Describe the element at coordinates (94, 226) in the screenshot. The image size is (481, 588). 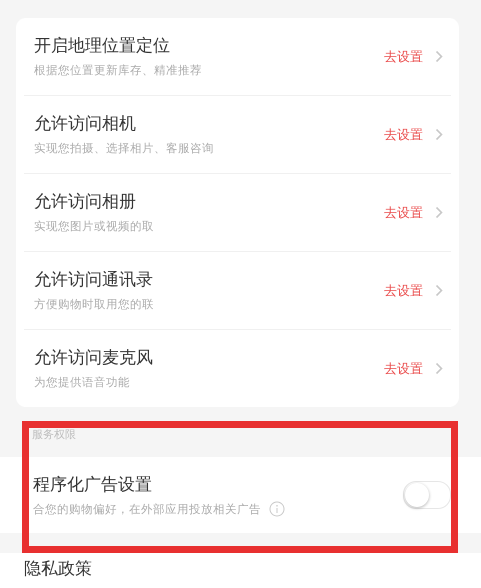
I see `permission-description: 实现您图片或视频的取` at that location.